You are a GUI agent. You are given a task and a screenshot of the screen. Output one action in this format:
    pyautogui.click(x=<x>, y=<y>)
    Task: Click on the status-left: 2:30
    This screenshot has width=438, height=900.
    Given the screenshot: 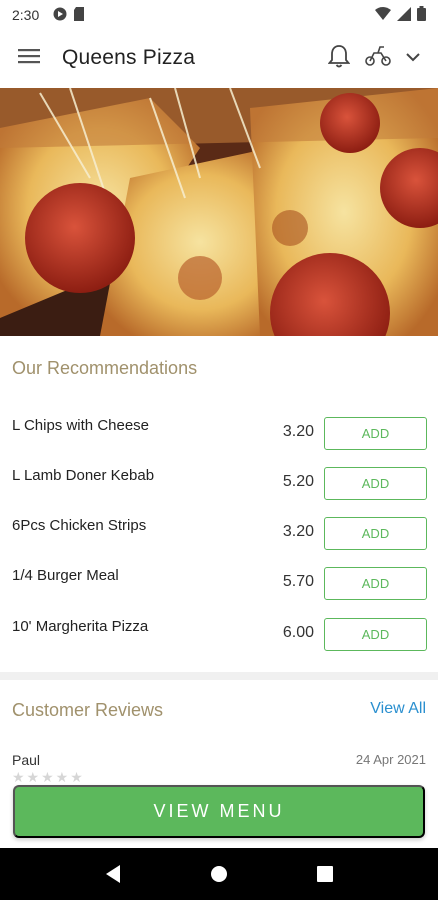 What is the action you would take?
    pyautogui.click(x=48, y=15)
    